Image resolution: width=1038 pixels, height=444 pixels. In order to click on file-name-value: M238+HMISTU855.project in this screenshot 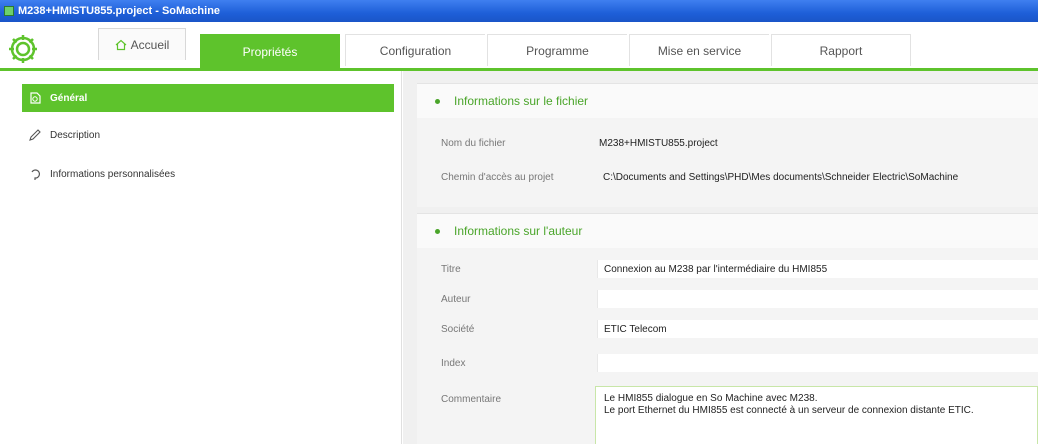, I will do `click(658, 143)`.